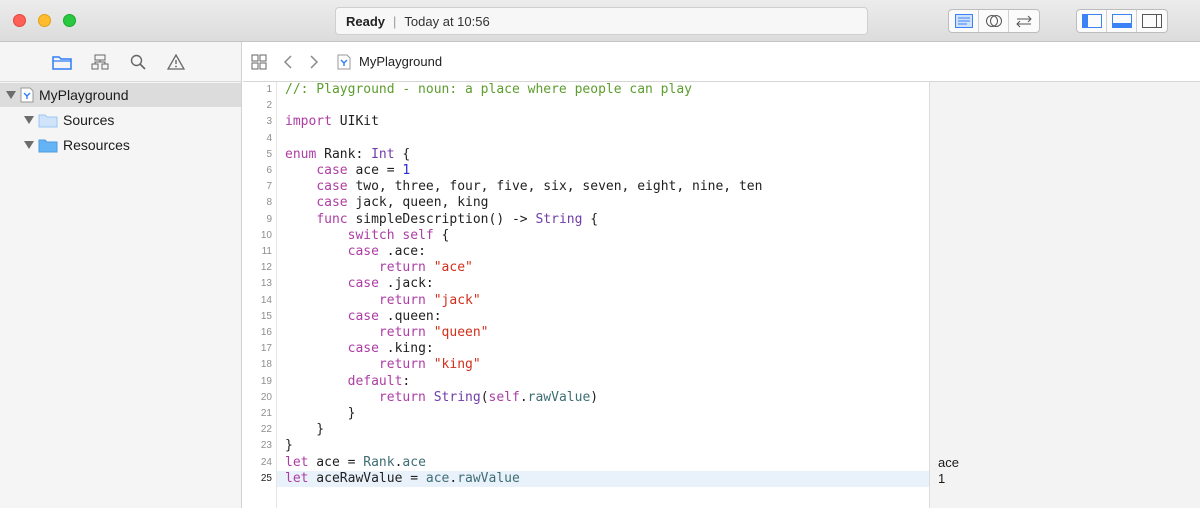  Describe the element at coordinates (120, 120) in the screenshot. I see `tree-item-sources: Sources` at that location.